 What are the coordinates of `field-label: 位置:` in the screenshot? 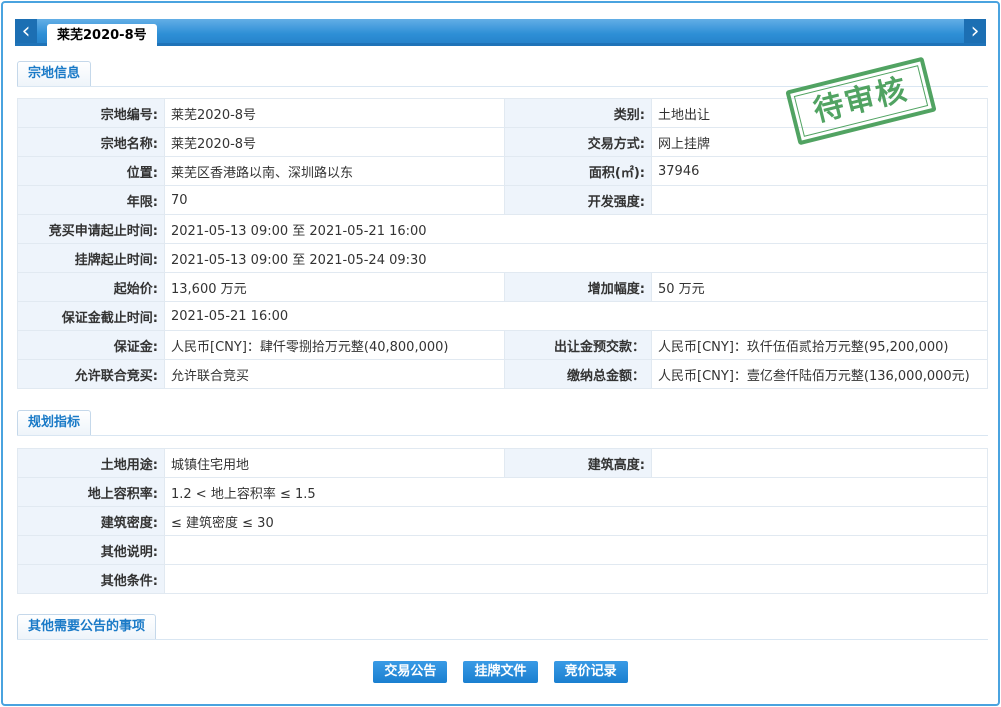 It's located at (91, 171).